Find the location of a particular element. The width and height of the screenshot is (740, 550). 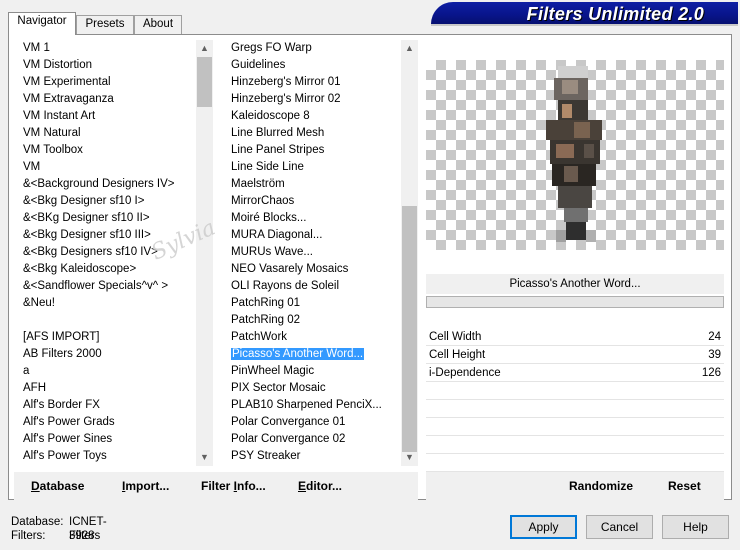

preview-figure is located at coordinates (574, 156).